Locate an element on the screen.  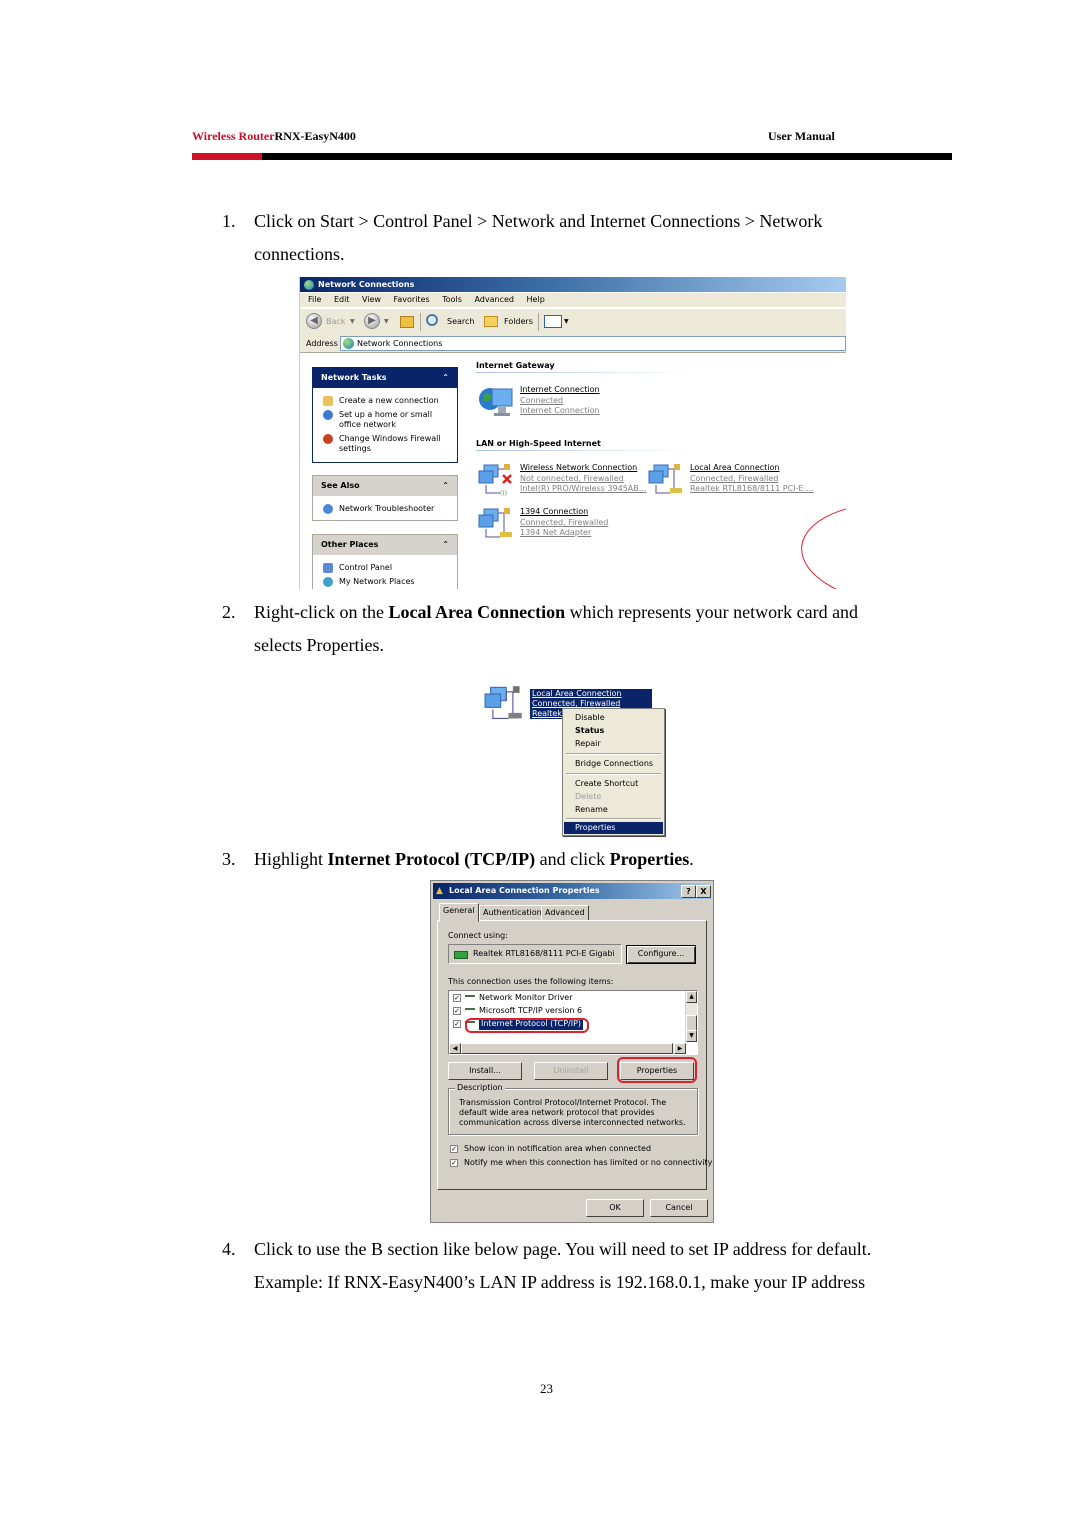
menu-item-rename: Rename is located at coordinates (613, 810).